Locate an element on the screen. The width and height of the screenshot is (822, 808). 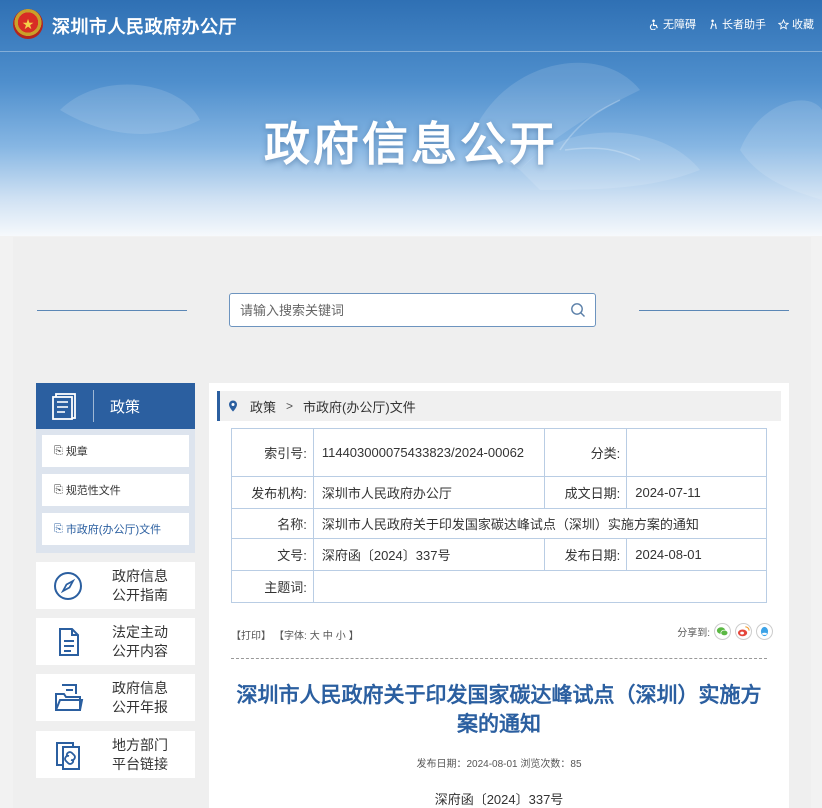
meta-value-index: 114403000075433823/2024-00062 is located at coordinates (429, 452).